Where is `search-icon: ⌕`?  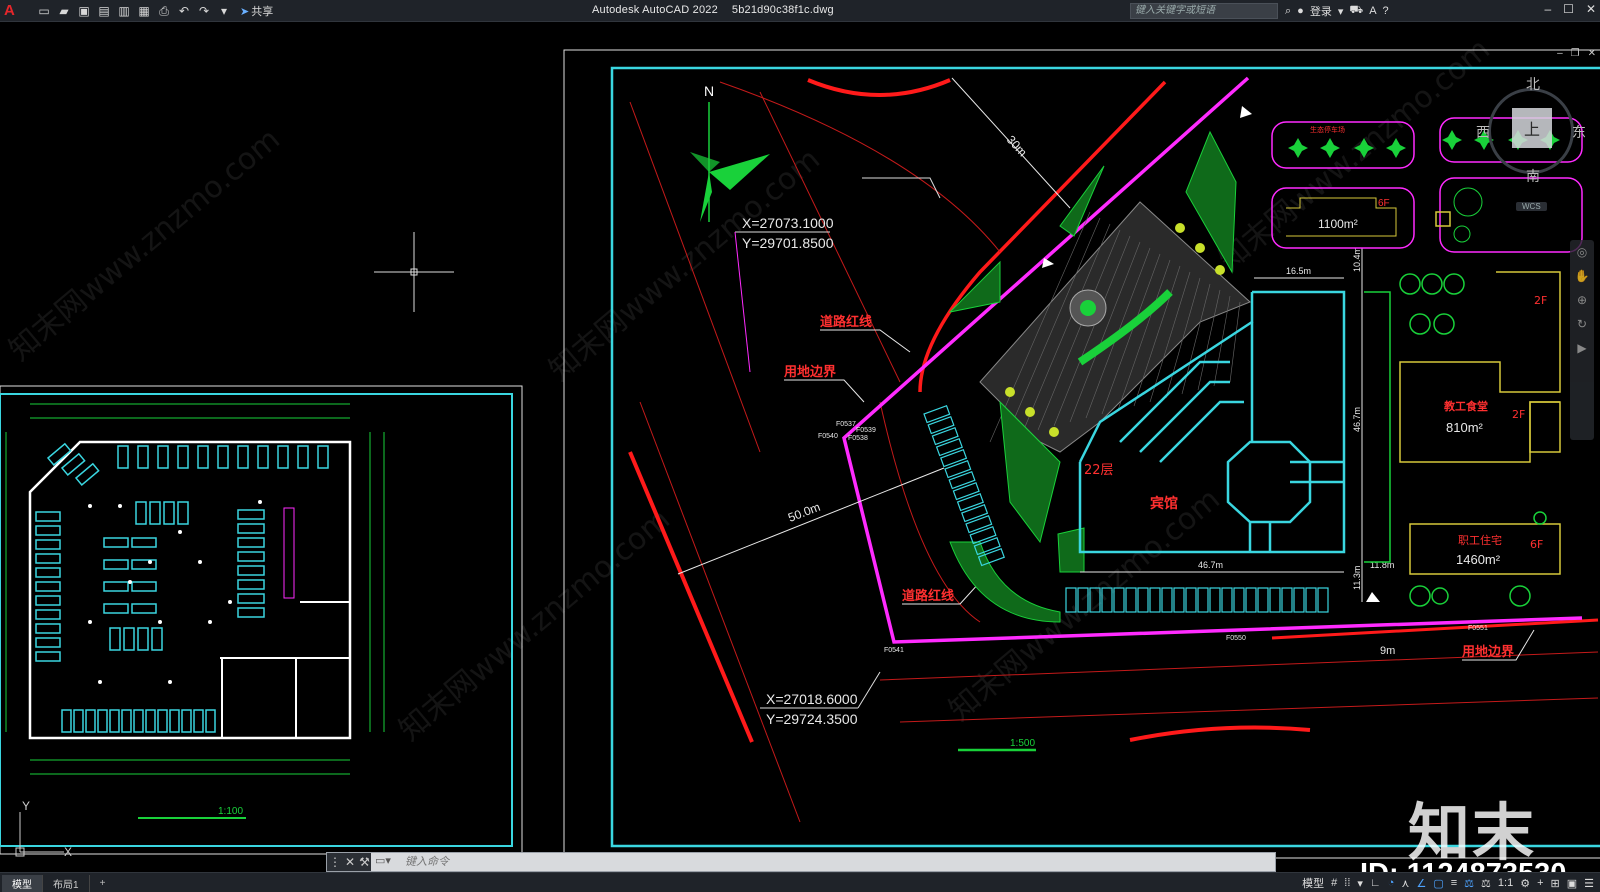
search-icon: ⌕ is located at coordinates (1288, 11).